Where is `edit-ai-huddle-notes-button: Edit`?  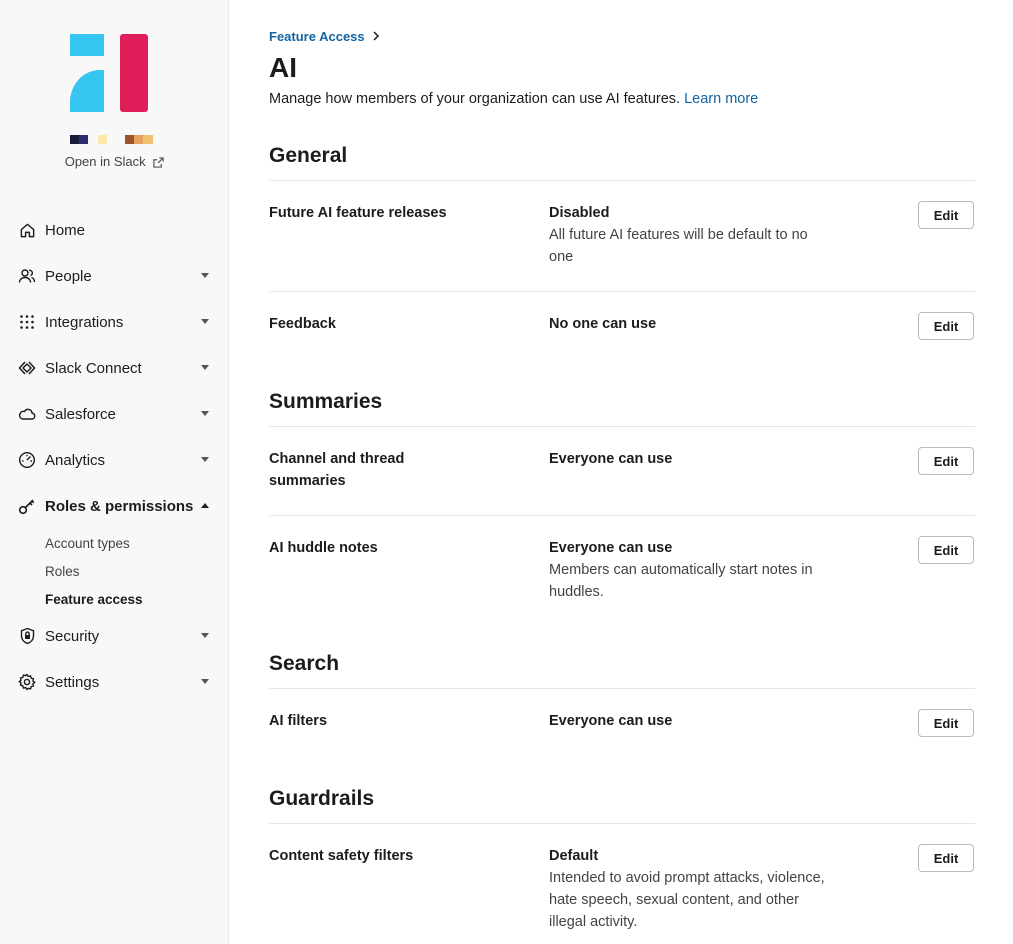 edit-ai-huddle-notes-button: Edit is located at coordinates (946, 550).